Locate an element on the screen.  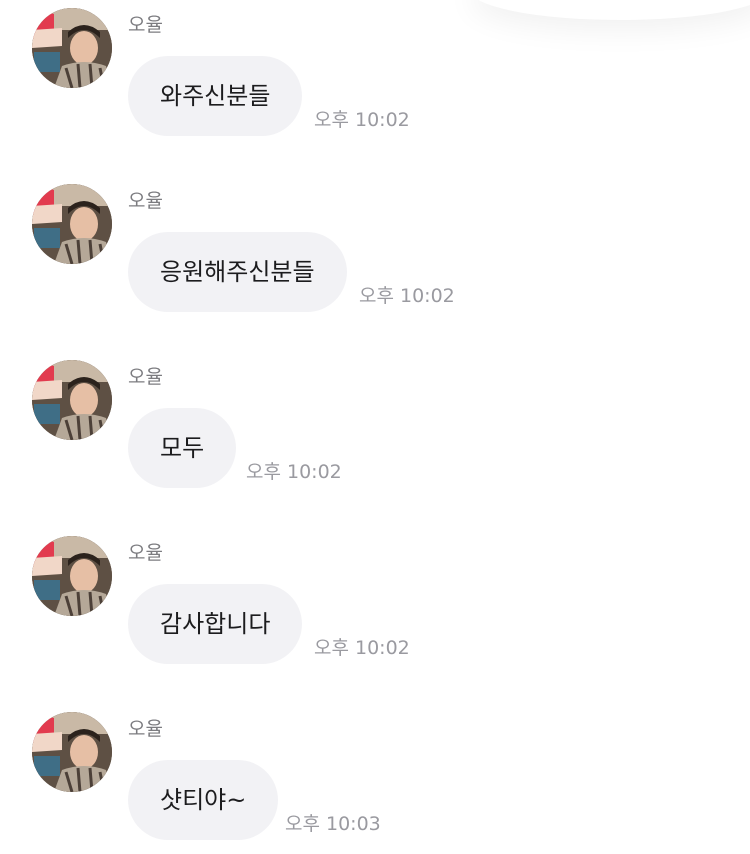
message-timestamp: 오후 10:03 is located at coordinates (333, 824).